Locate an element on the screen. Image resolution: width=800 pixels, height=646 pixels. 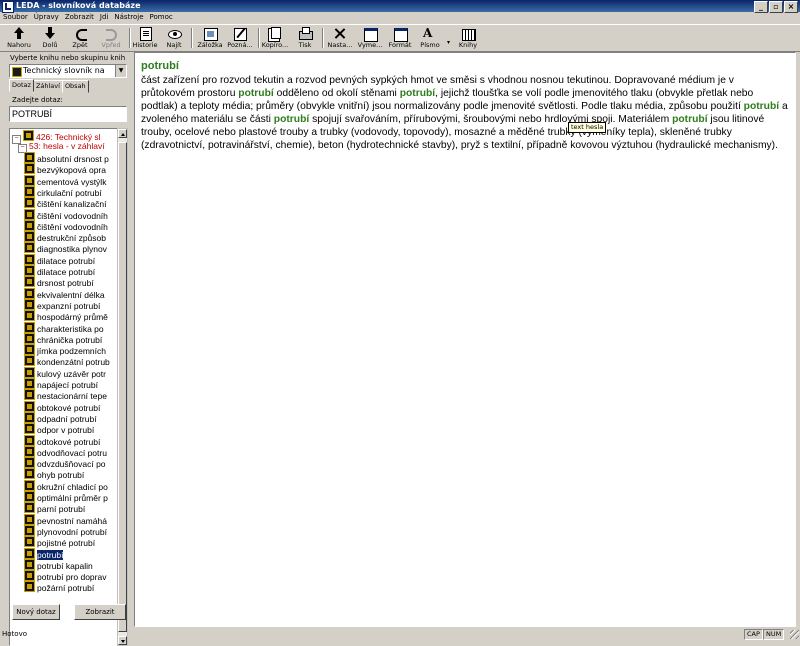
find-button: Najít is located at coordinates (174, 38).